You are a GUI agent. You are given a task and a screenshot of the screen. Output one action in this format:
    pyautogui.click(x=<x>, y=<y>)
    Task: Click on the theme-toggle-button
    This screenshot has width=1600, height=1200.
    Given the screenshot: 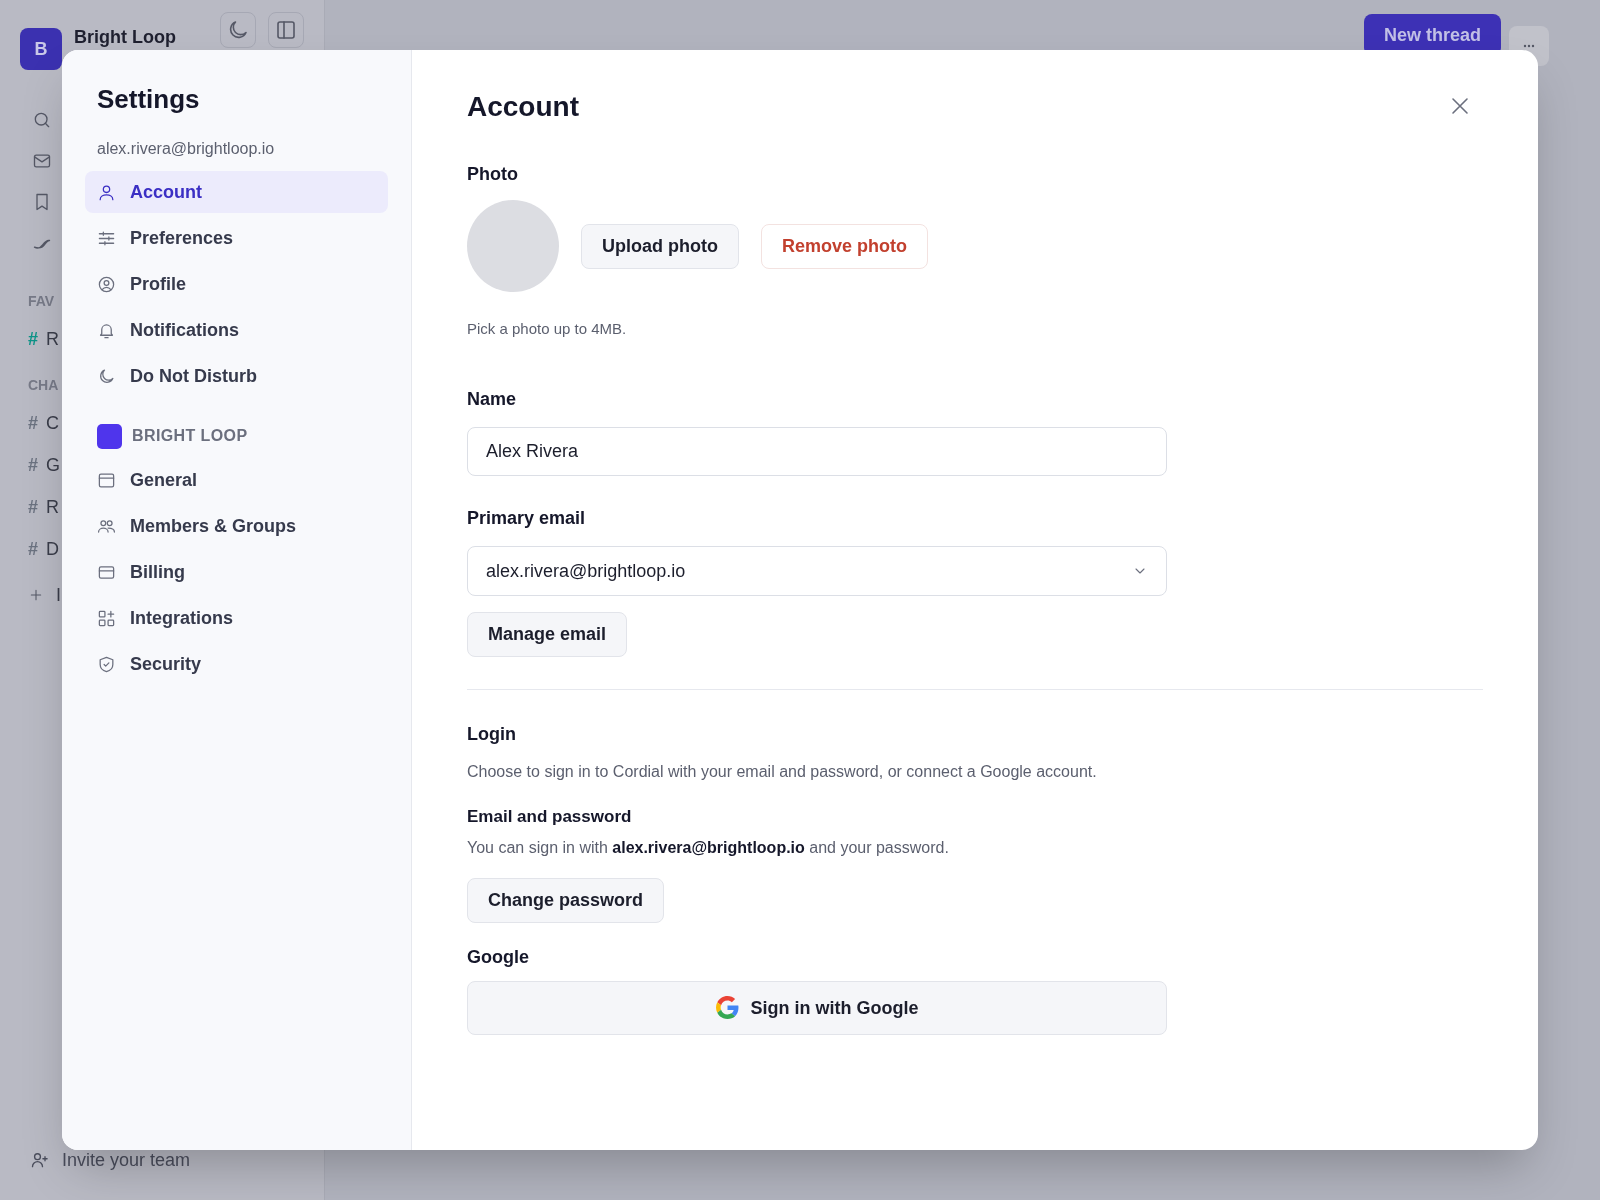 What is the action you would take?
    pyautogui.click(x=238, y=30)
    